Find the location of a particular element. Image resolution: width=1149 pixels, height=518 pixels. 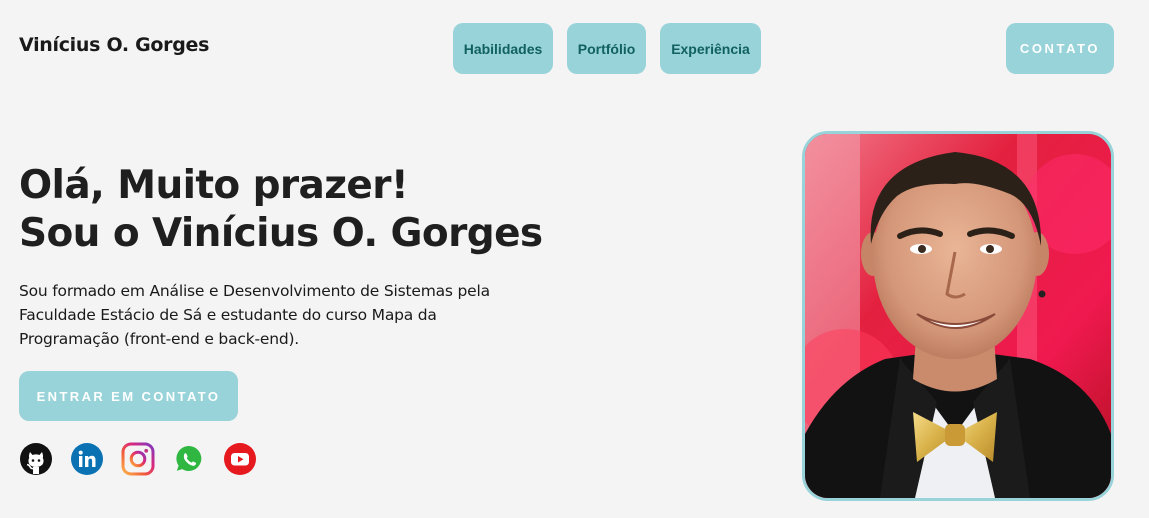

instagram-icon is located at coordinates (138, 459).